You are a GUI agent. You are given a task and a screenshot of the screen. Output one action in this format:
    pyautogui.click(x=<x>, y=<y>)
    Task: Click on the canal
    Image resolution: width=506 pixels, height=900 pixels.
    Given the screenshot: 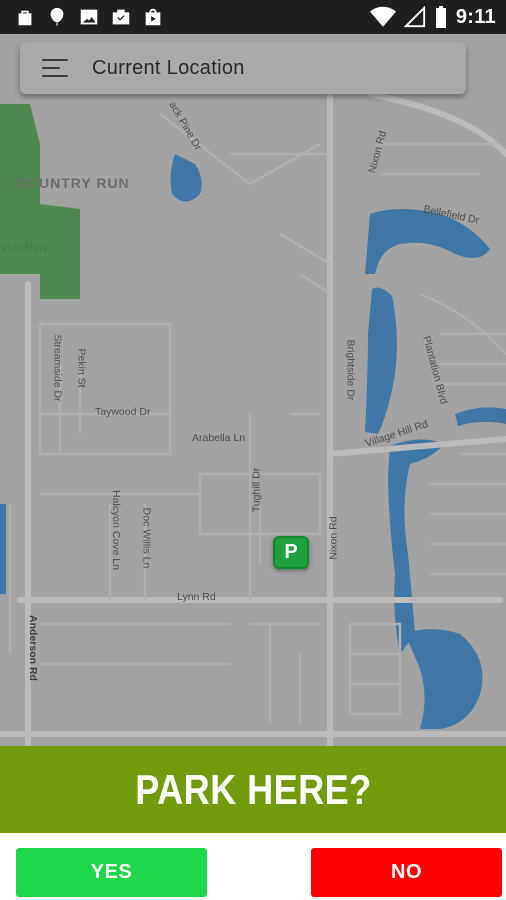 What is the action you would take?
    pyautogui.click(x=480, y=416)
    